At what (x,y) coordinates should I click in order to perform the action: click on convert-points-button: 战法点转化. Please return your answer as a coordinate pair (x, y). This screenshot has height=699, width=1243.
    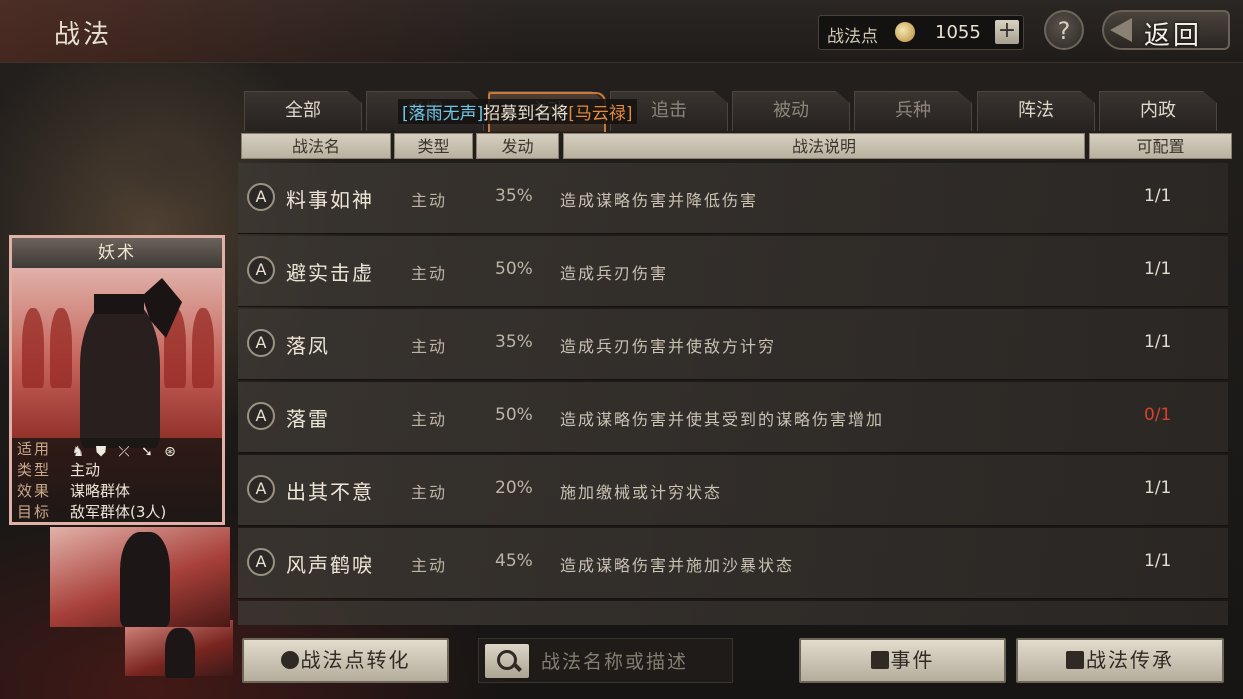
    Looking at the image, I should click on (345, 660).